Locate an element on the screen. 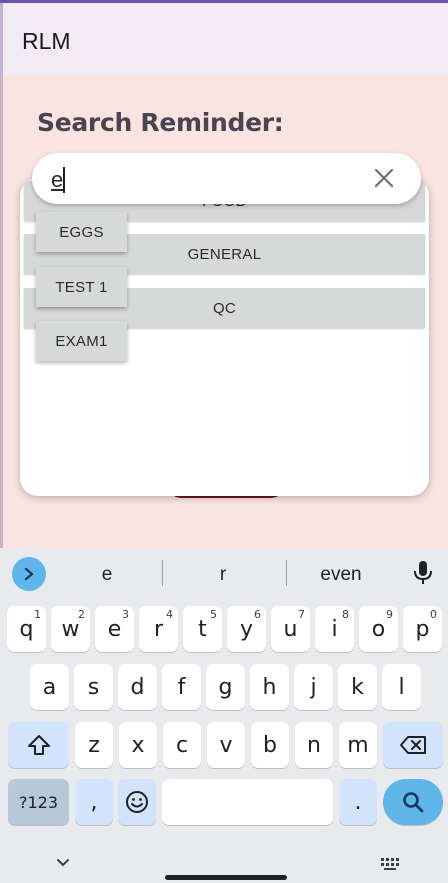  key-x: x is located at coordinates (138, 745).